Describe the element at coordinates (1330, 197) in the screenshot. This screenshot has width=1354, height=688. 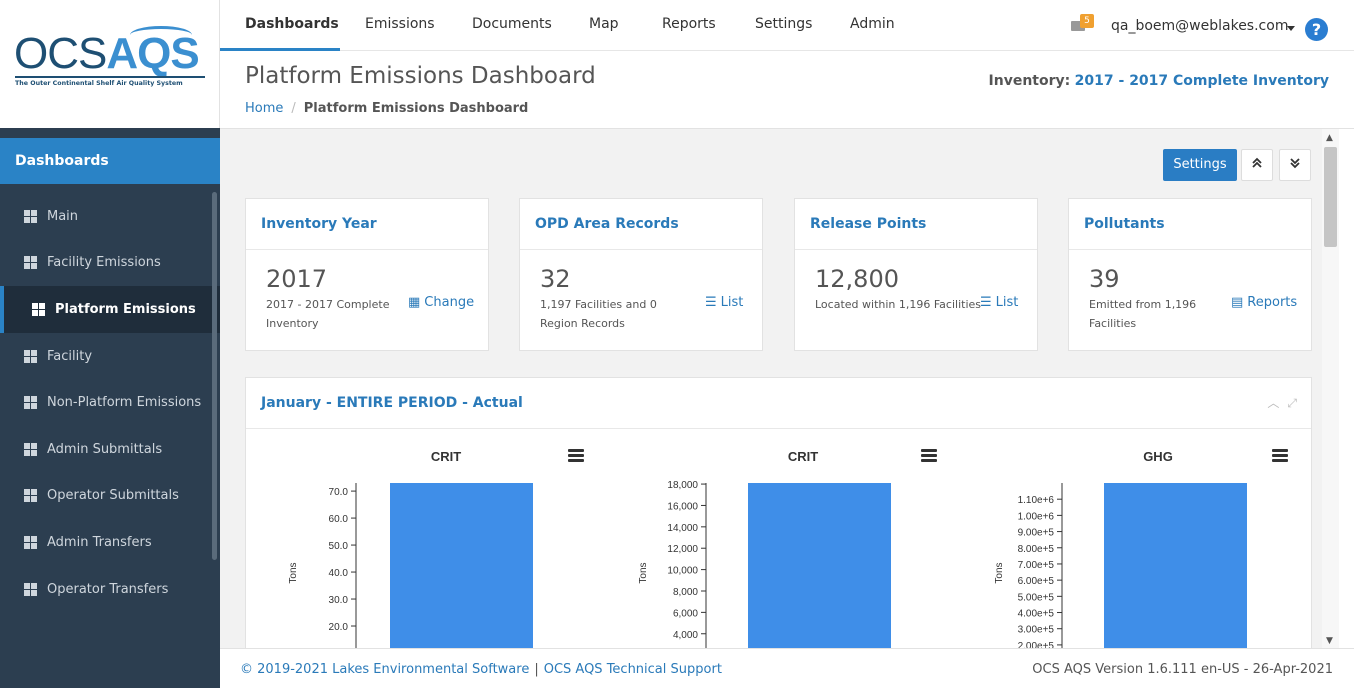
I see `scroll-thumb` at that location.